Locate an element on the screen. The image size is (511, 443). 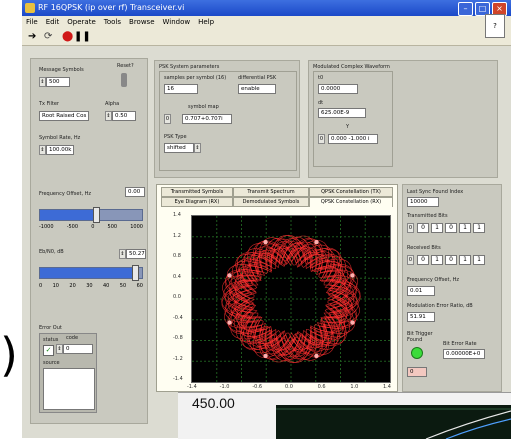
menu-browse: Browse is located at coordinates (142, 22).